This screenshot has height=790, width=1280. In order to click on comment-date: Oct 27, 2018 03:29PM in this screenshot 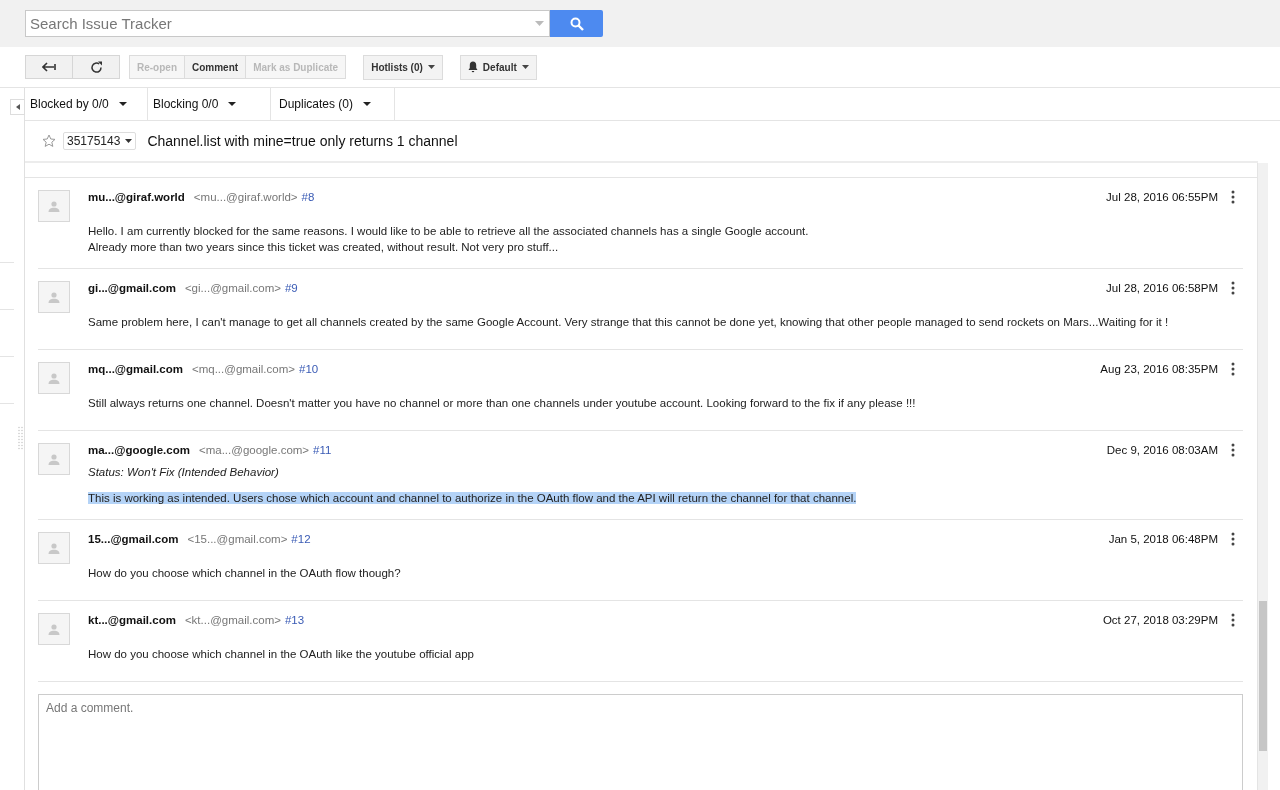, I will do `click(1160, 620)`.